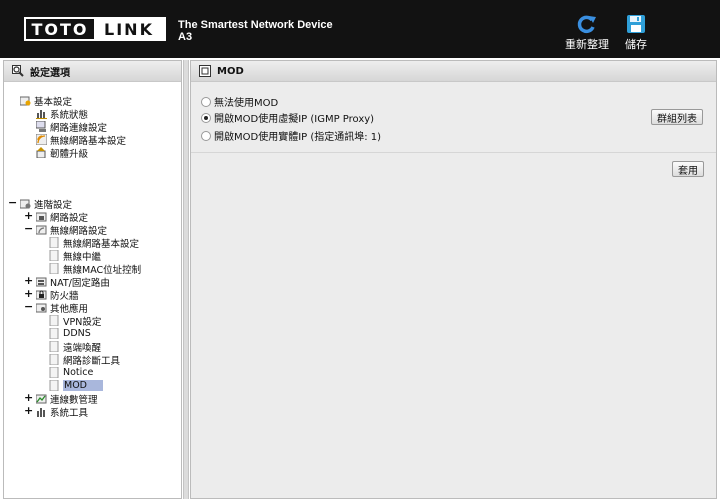 The width and height of the screenshot is (720, 499). I want to click on tree-basic-label: 基本設定, so click(53, 102).